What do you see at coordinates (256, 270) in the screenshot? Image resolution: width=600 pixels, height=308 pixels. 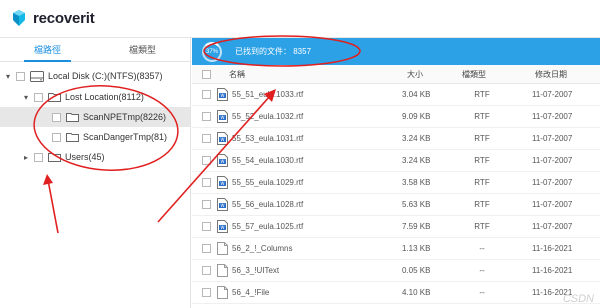 I see `file-name: 56_3_!UIText` at bounding box center [256, 270].